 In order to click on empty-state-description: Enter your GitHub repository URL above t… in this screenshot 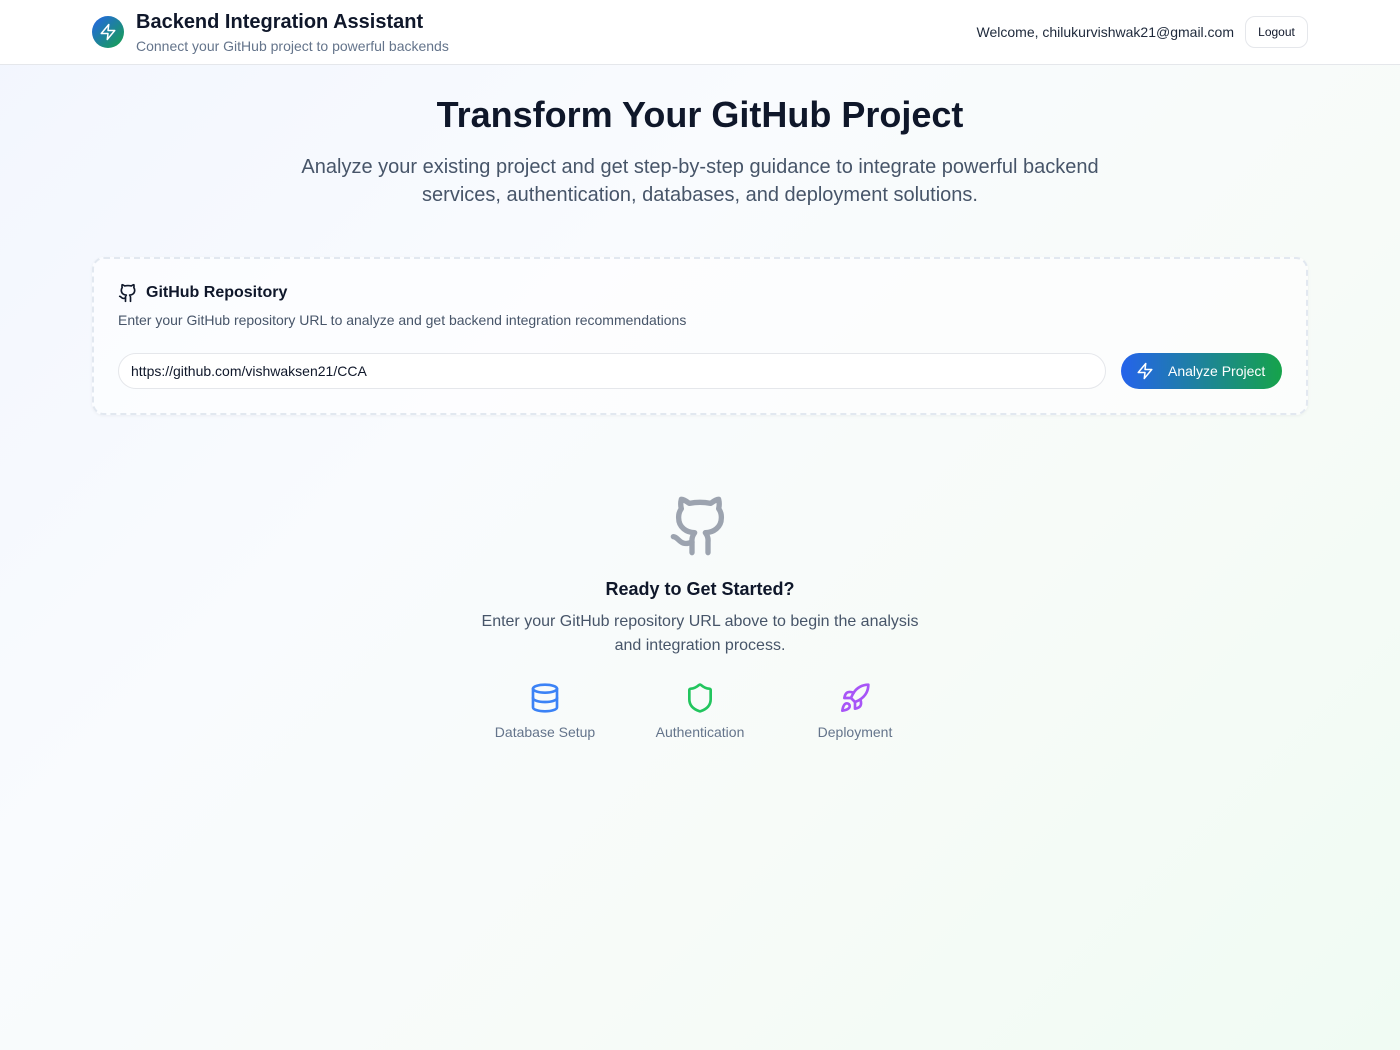, I will do `click(700, 633)`.